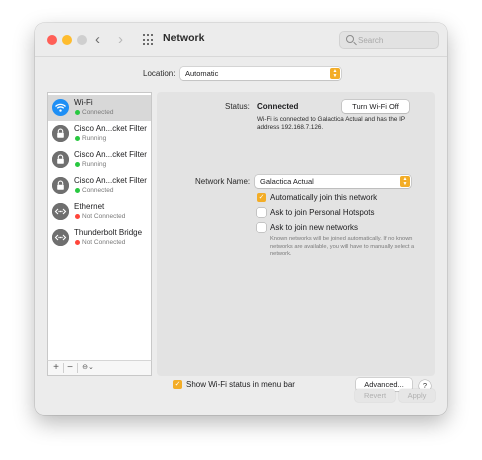 This screenshot has height=460, width=482. I want to click on zoom-window-button, so click(82, 40).